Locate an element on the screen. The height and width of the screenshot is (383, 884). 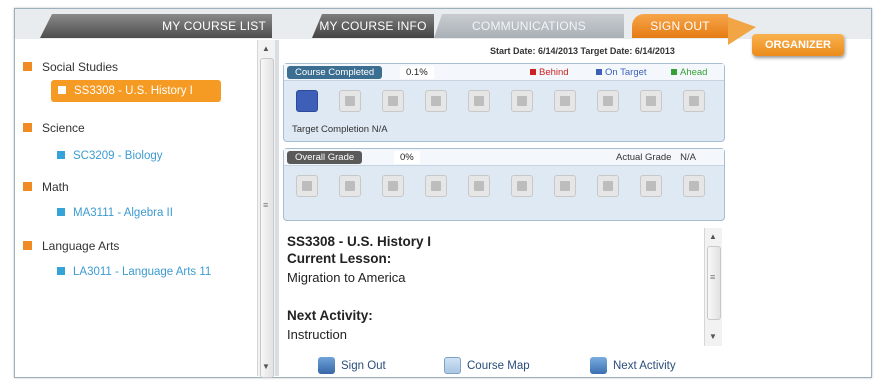
subject-science: Science is located at coordinates (54, 128).